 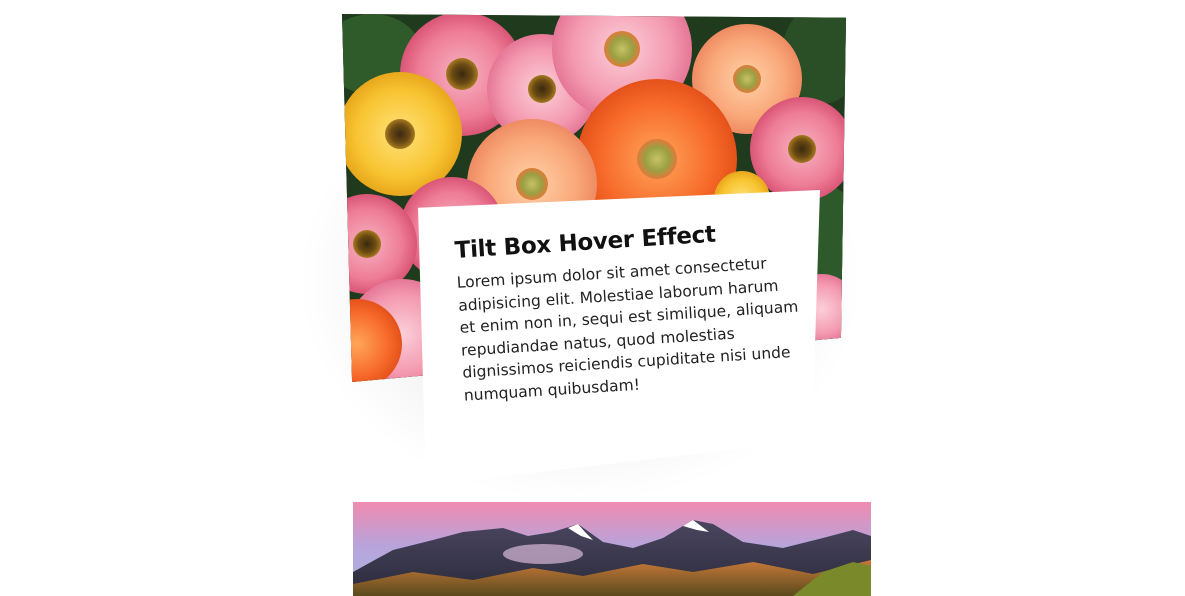 I want to click on mountain-image, so click(x=612, y=549).